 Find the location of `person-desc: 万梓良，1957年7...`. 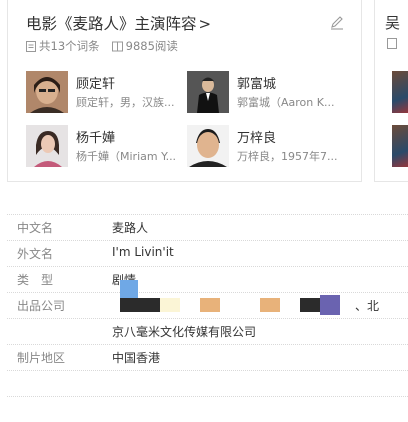

person-desc: 万梓良，1957年7... is located at coordinates (287, 156).